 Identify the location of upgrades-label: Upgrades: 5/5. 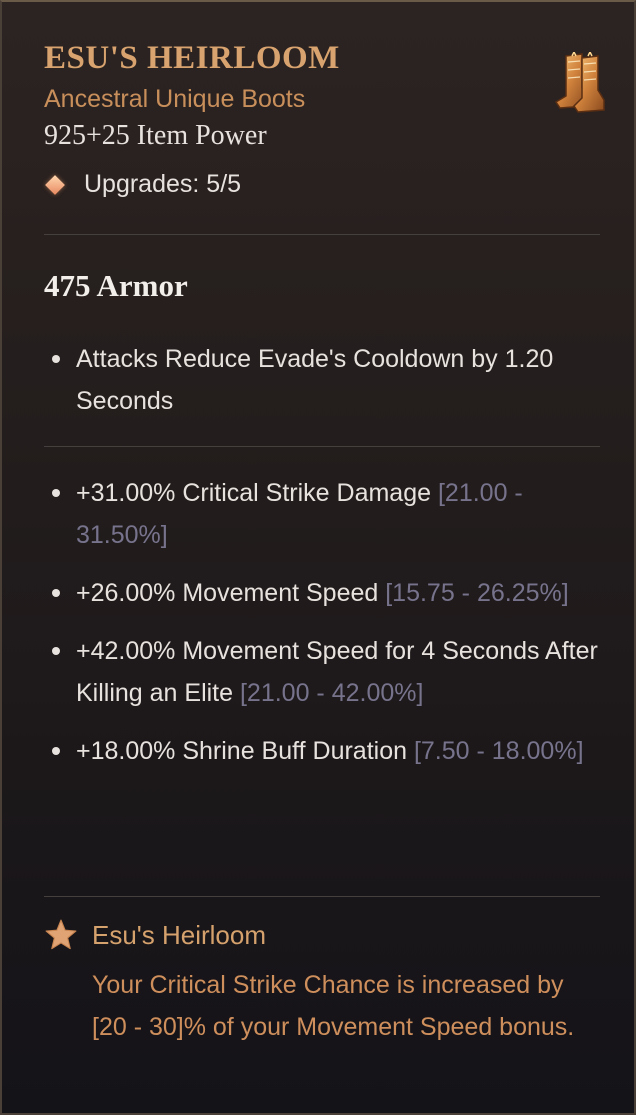
(163, 184).